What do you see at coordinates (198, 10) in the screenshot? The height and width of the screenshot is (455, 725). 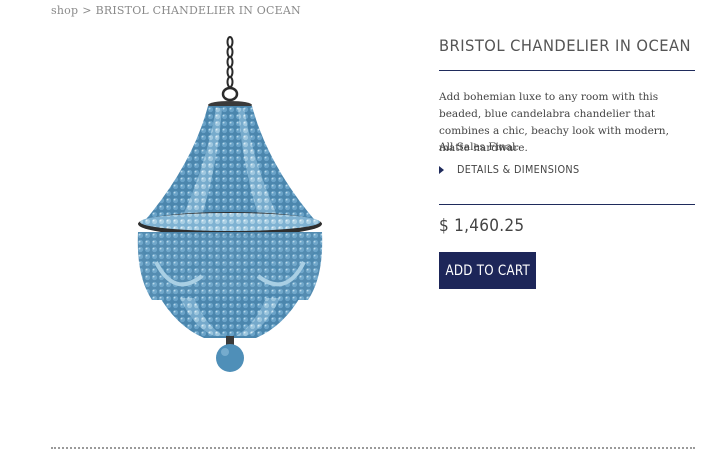 I see `breadcrumb-current: BRISTOL CHANDELIER IN OCEAN` at bounding box center [198, 10].